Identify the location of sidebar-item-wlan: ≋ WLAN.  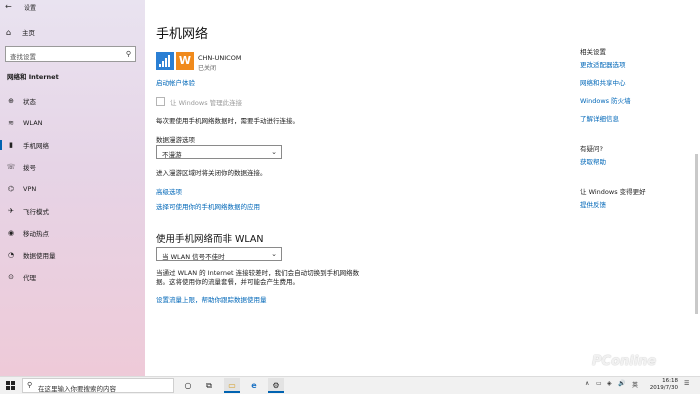
(71, 123).